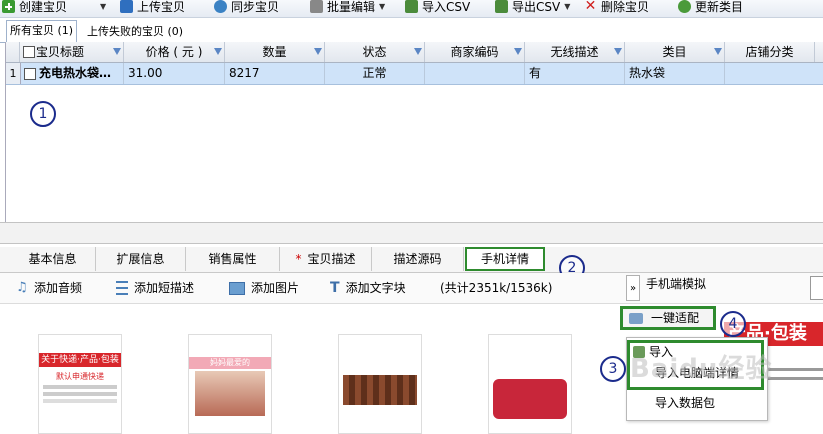 The height and width of the screenshot is (434, 823). I want to click on mobile-preview-label: 手机端模拟, so click(676, 284).